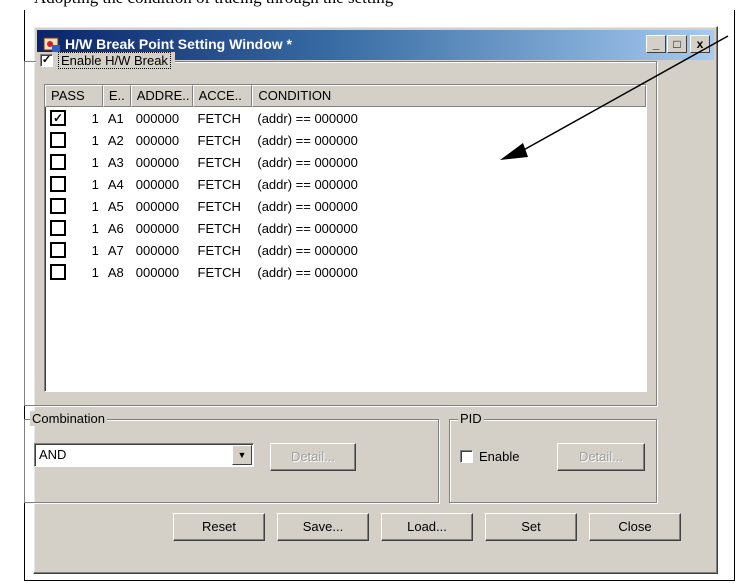 The image size is (737, 583). What do you see at coordinates (46, 60) in the screenshot?
I see `enable-hw-break-check: ✓` at bounding box center [46, 60].